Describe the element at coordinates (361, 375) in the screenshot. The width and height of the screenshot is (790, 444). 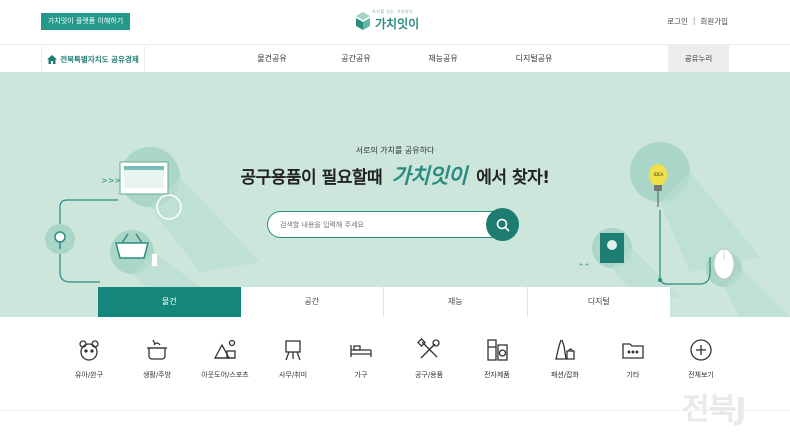
I see `category-label: 가구` at that location.